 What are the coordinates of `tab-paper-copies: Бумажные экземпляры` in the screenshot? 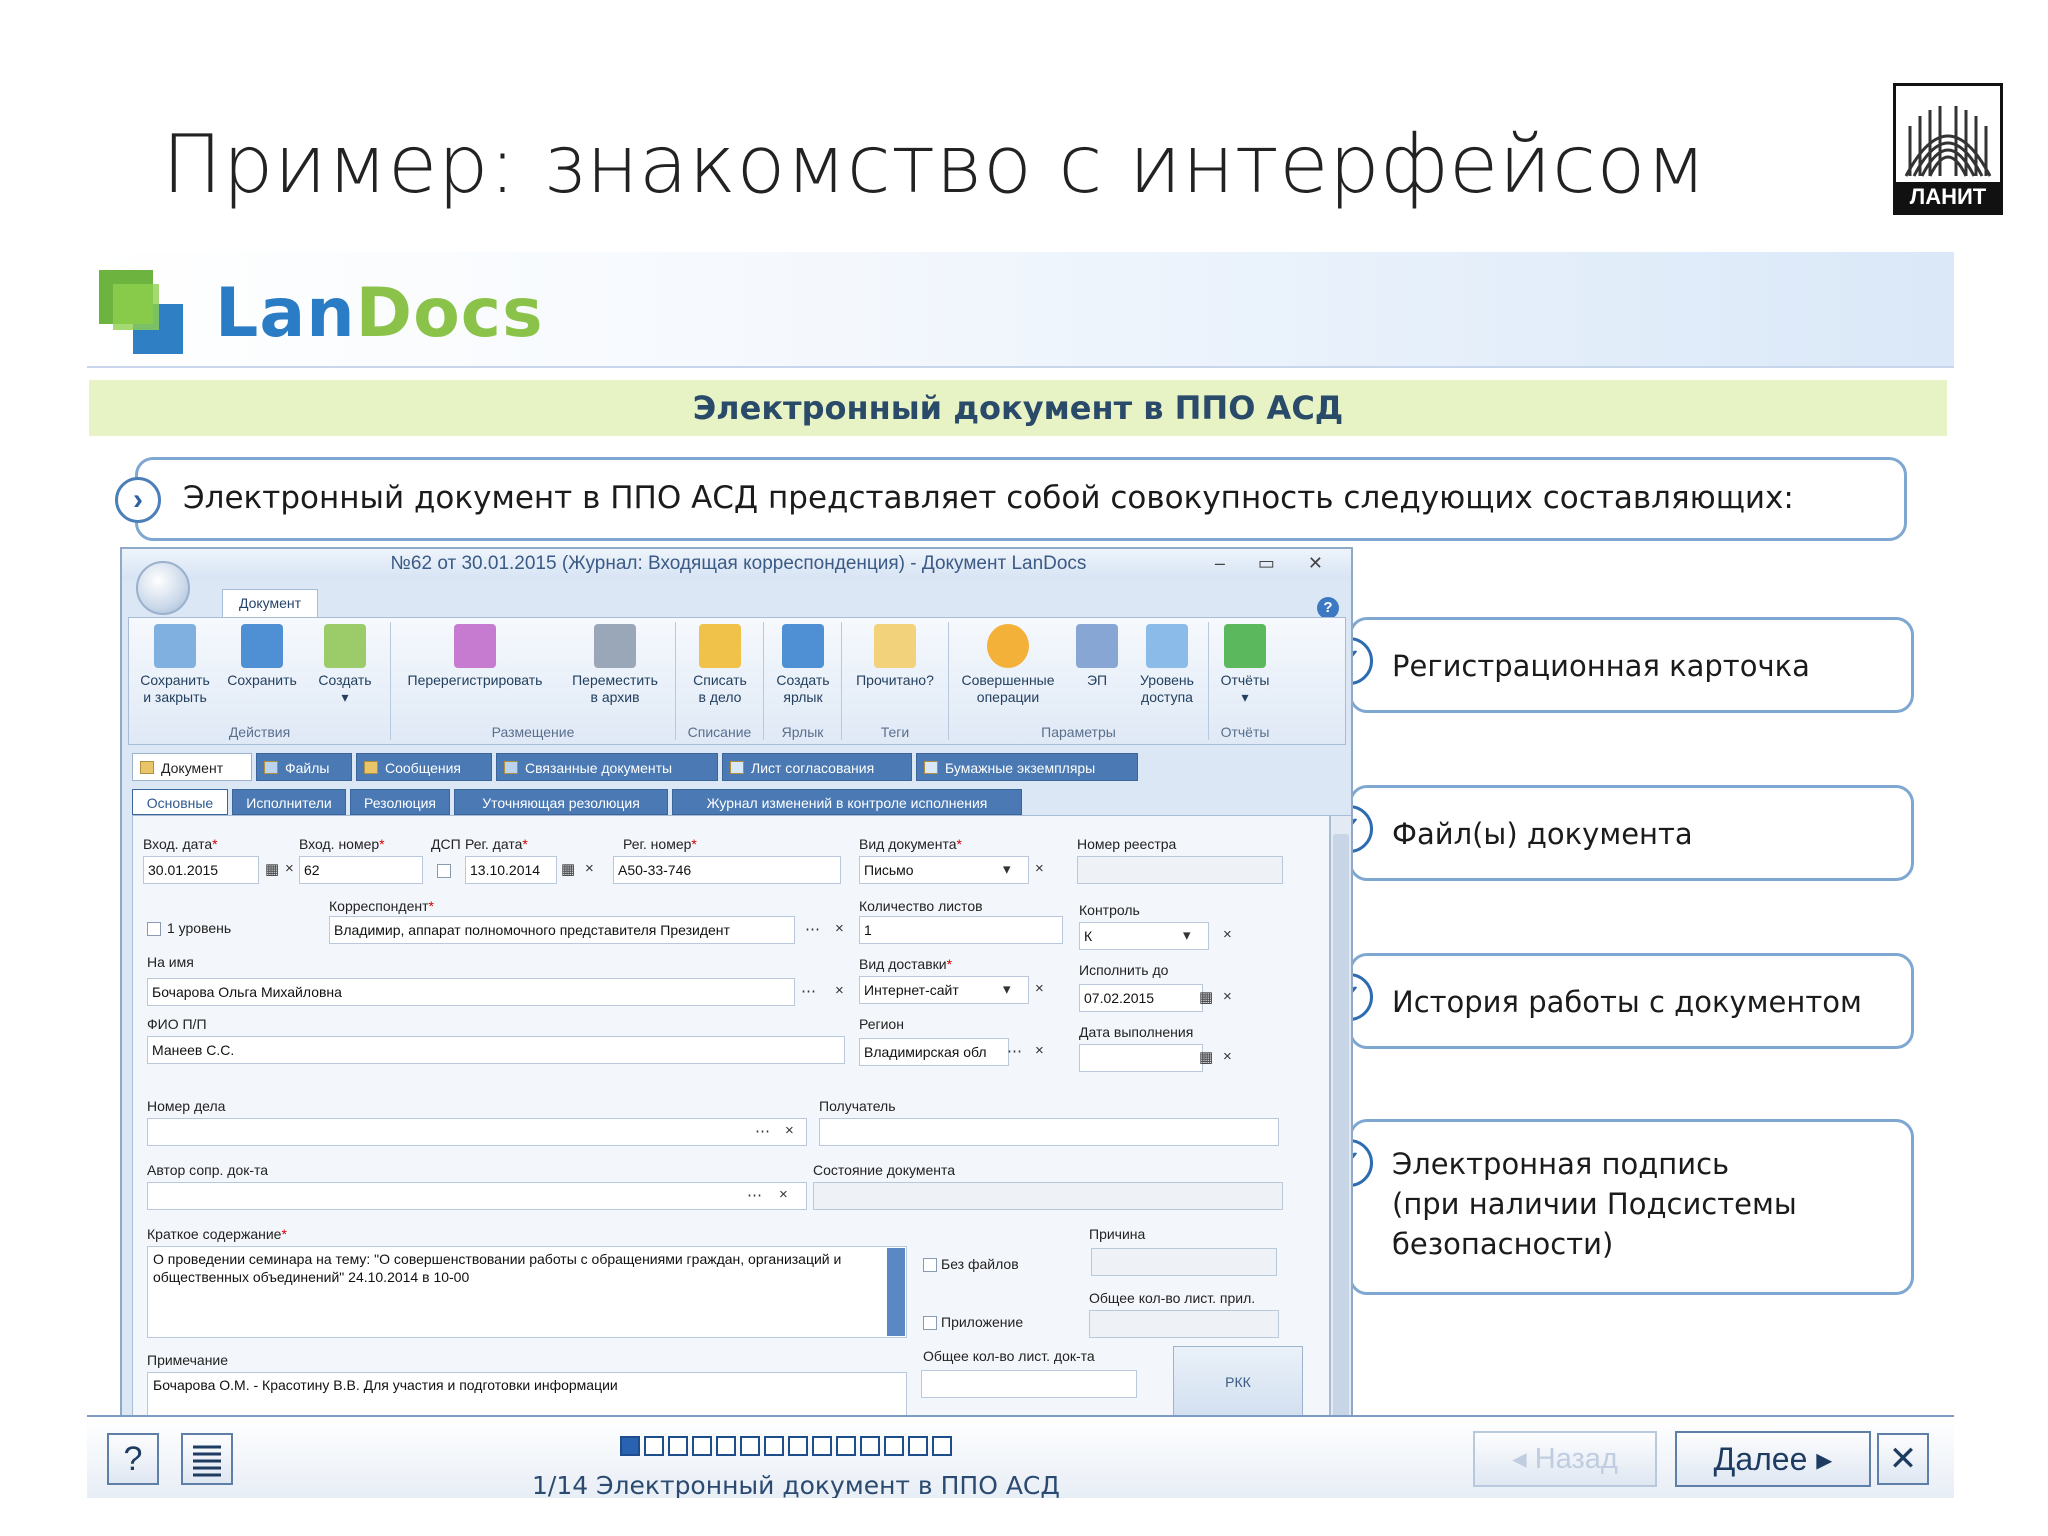 It's located at (1027, 767).